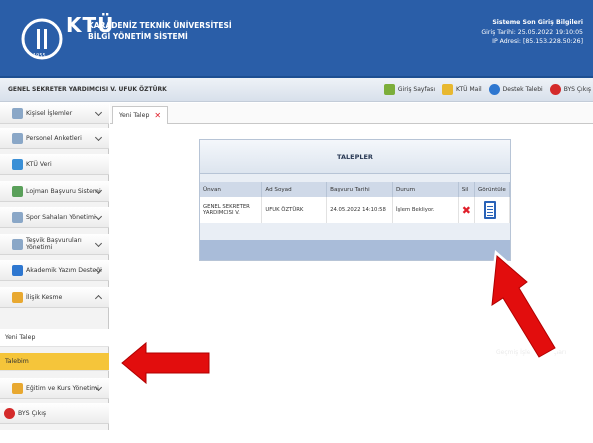 This screenshot has width=593, height=443. I want to click on sidebar-item-ktu-veri: KTÜ Veri, so click(54, 164).